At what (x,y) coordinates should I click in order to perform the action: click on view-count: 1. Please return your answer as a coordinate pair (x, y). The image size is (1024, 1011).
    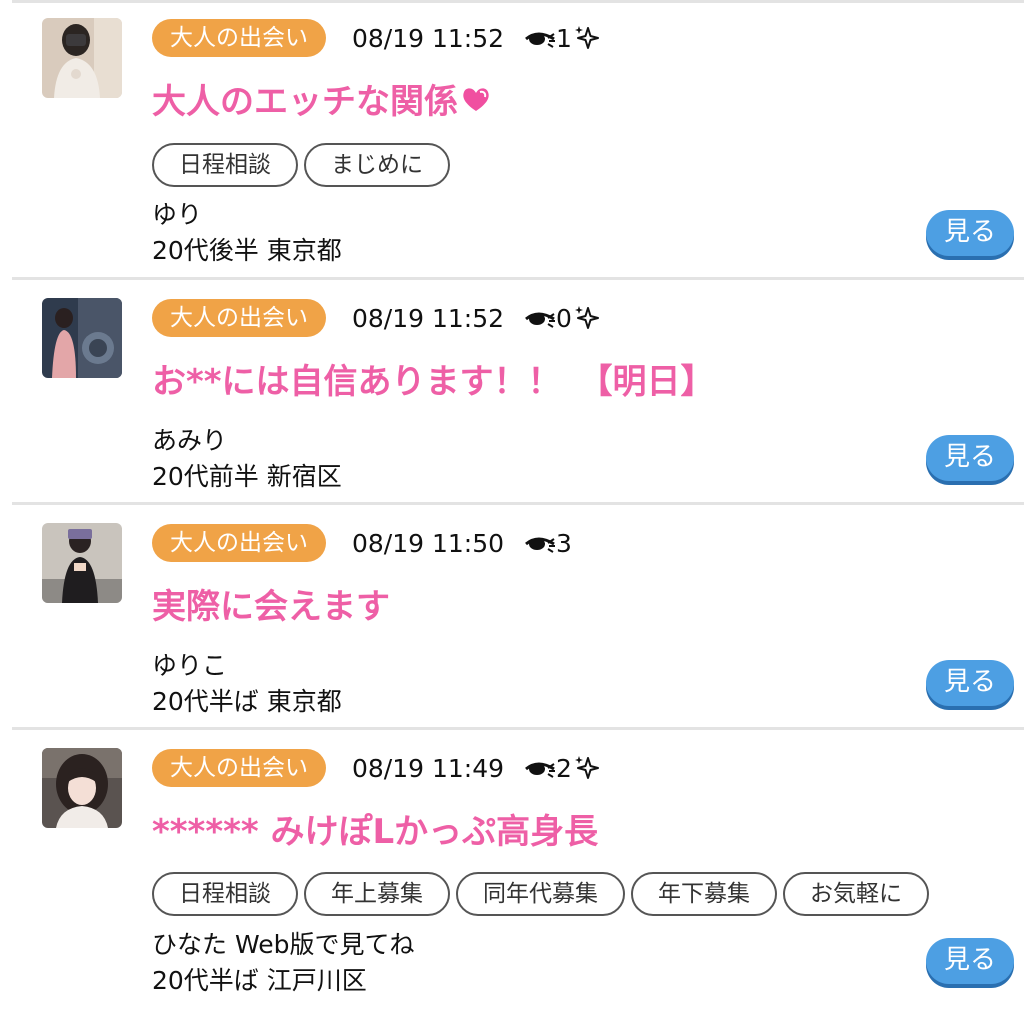
    Looking at the image, I should click on (562, 38).